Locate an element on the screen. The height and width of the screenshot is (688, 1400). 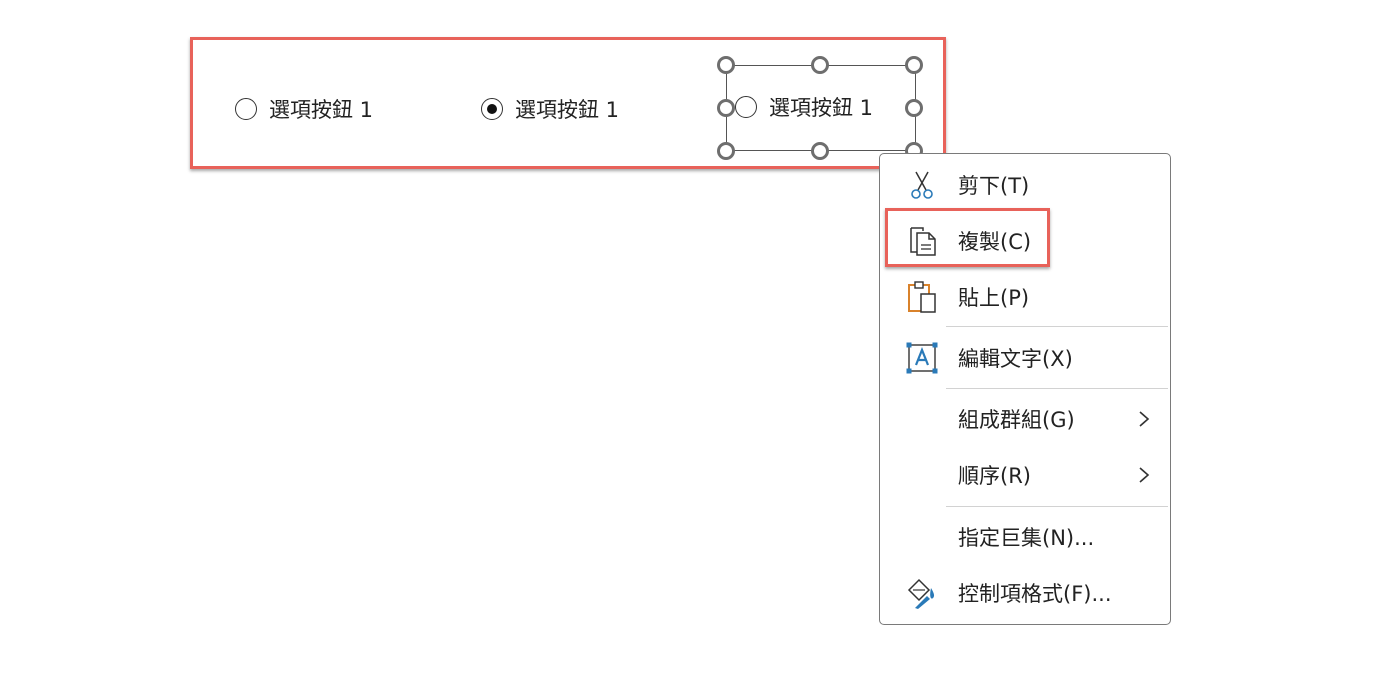
resize-handle-bottom is located at coordinates (820, 151).